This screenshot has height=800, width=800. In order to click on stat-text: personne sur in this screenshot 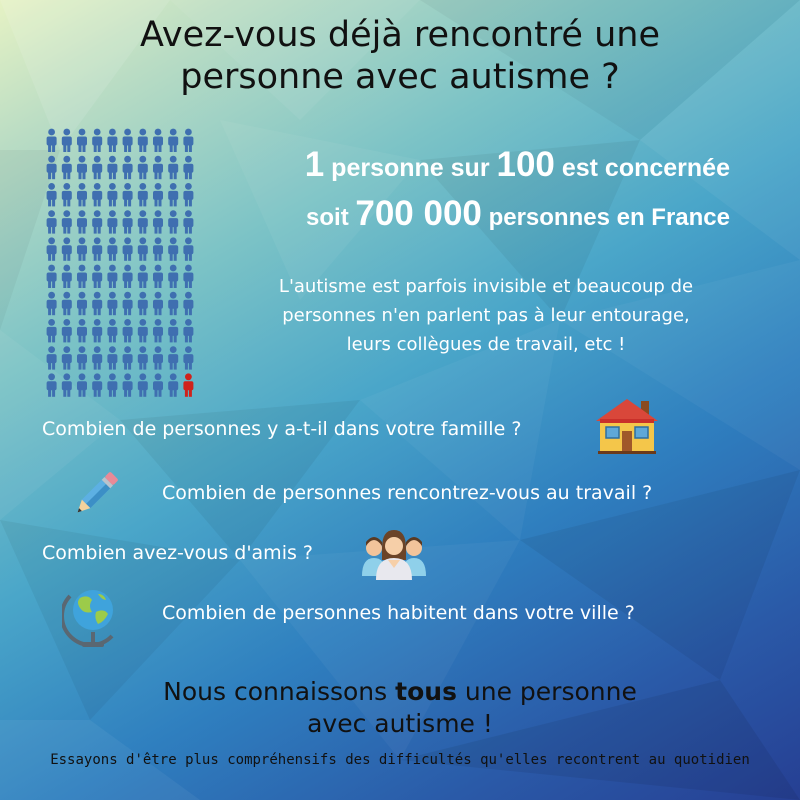, I will do `click(410, 168)`.